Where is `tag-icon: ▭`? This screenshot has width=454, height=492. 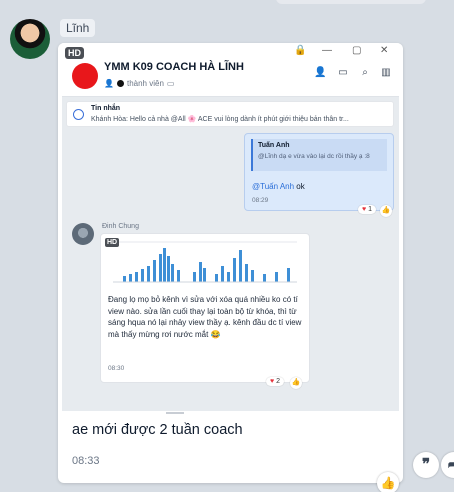 tag-icon: ▭ is located at coordinates (170, 83).